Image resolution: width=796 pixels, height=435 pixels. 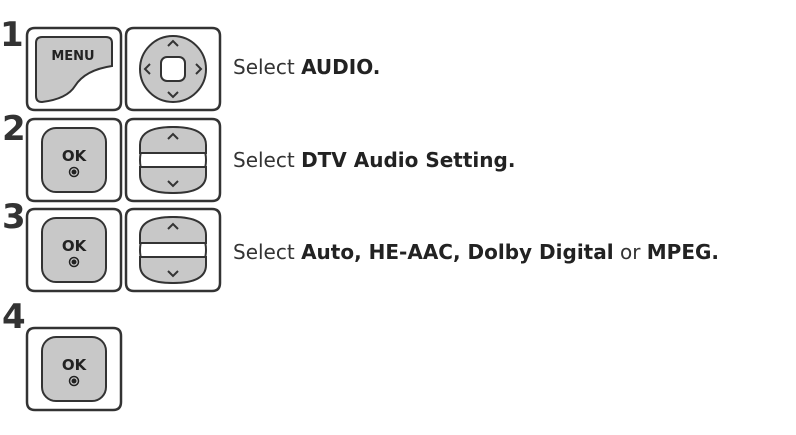 What do you see at coordinates (173, 69) in the screenshot?
I see `four-way-nav-icon` at bounding box center [173, 69].